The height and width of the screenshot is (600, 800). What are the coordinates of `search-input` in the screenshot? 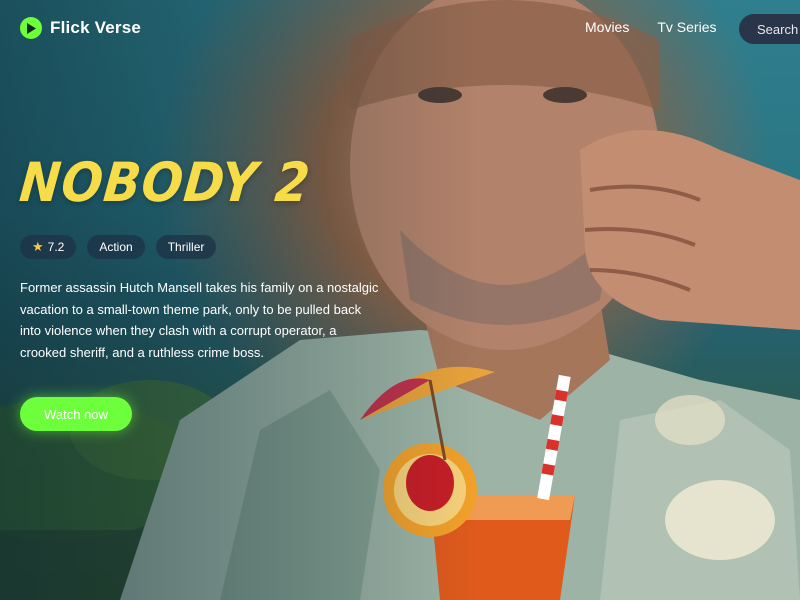 It's located at (769, 29).